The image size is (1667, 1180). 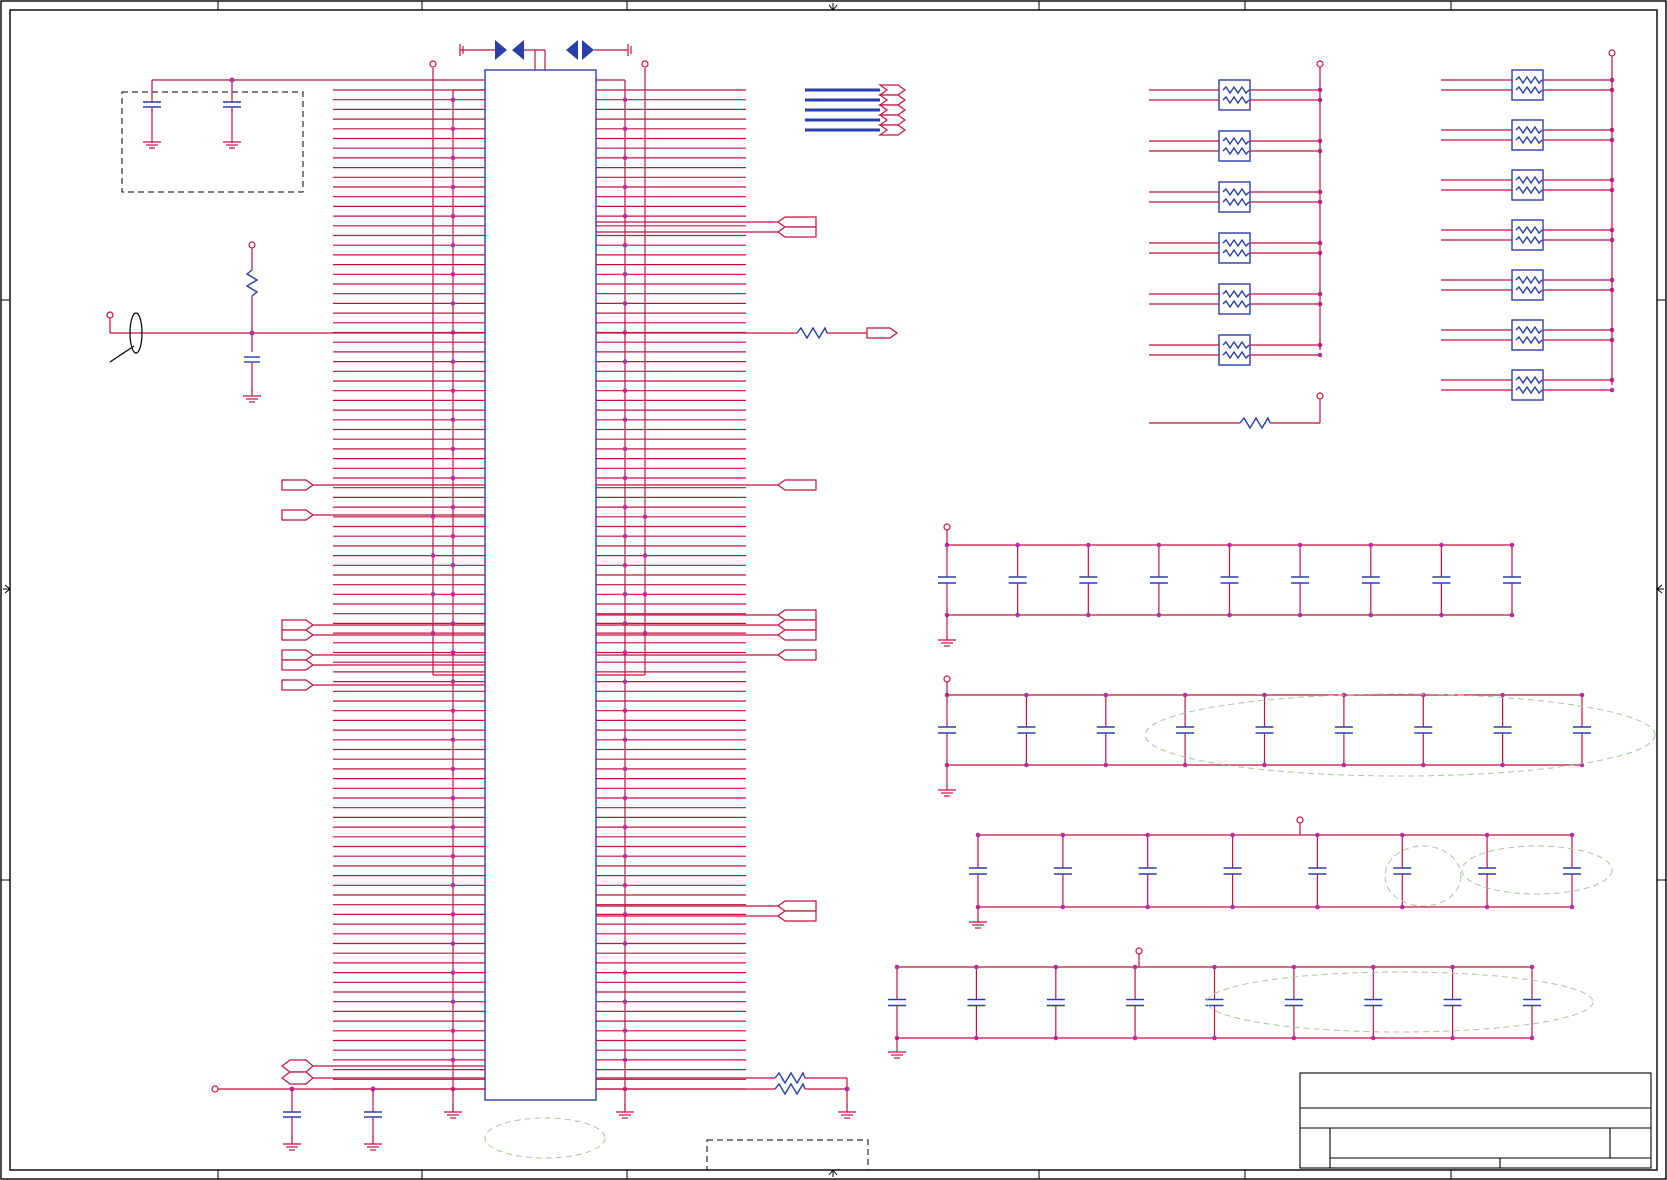 I want to click on bulk-cap-group, so click(x=303, y=135).